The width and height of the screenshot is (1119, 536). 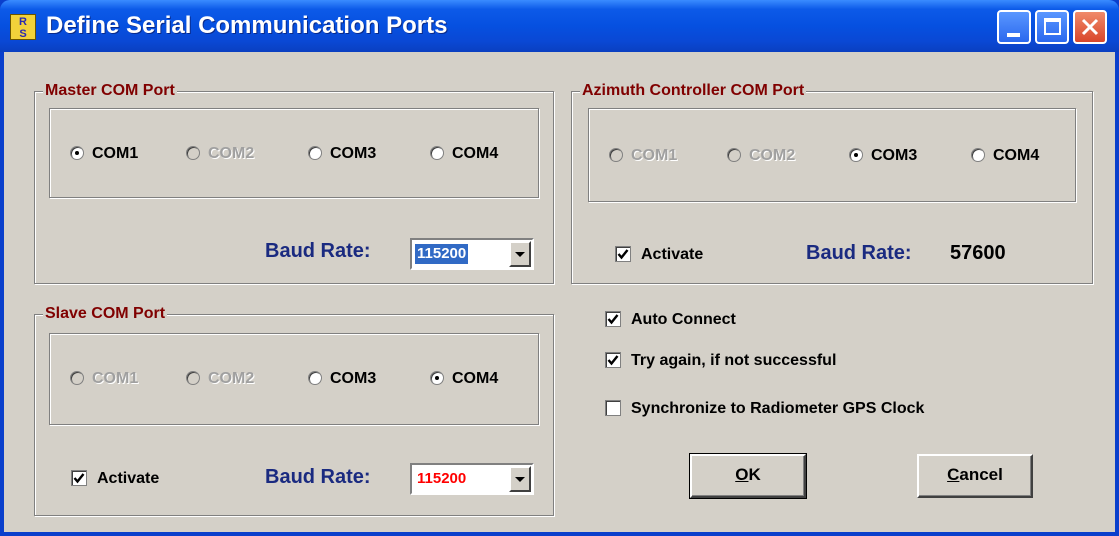 What do you see at coordinates (1014, 27) in the screenshot?
I see `minimize-button` at bounding box center [1014, 27].